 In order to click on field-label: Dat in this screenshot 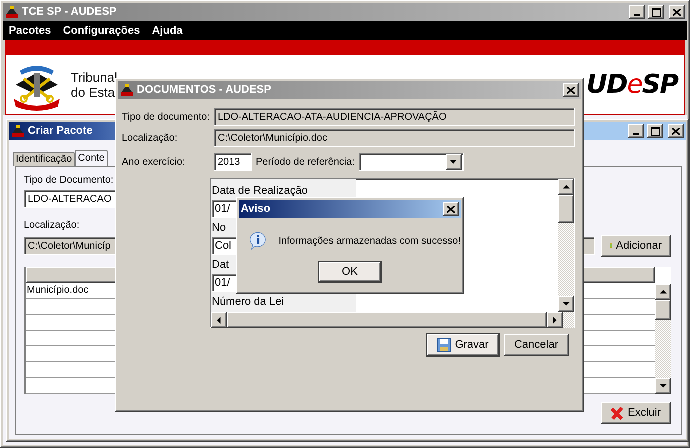, I will do `click(221, 265)`.